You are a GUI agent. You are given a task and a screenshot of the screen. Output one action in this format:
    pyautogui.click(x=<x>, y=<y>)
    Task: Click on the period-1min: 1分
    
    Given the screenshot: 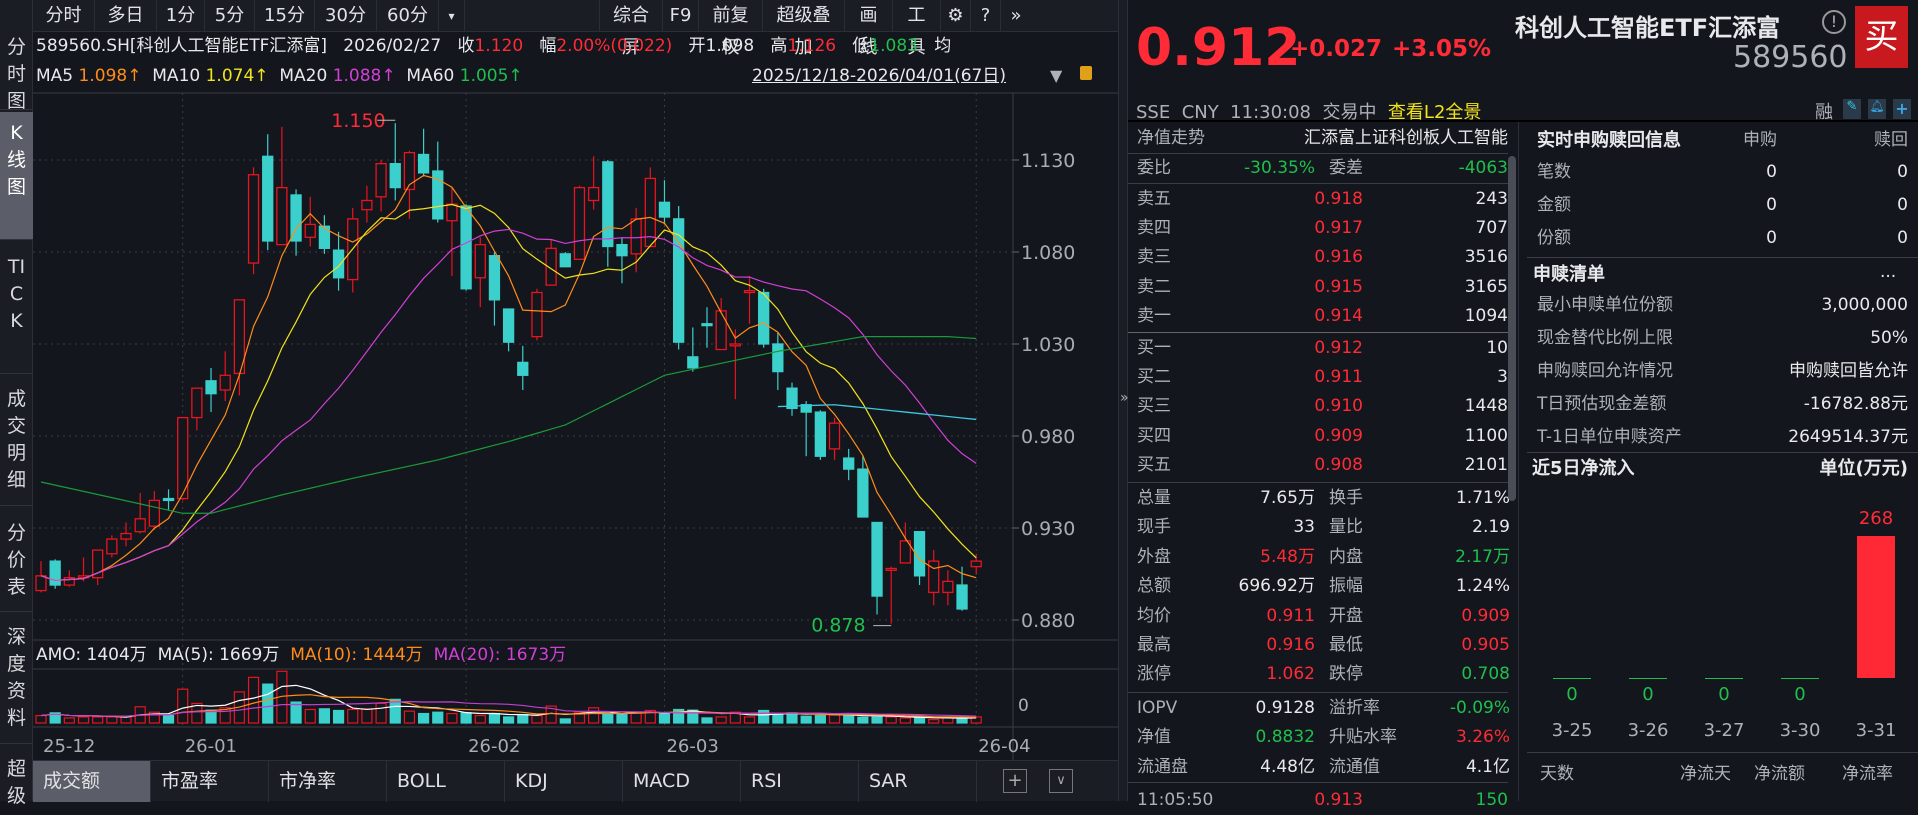 What is the action you would take?
    pyautogui.click(x=181, y=16)
    